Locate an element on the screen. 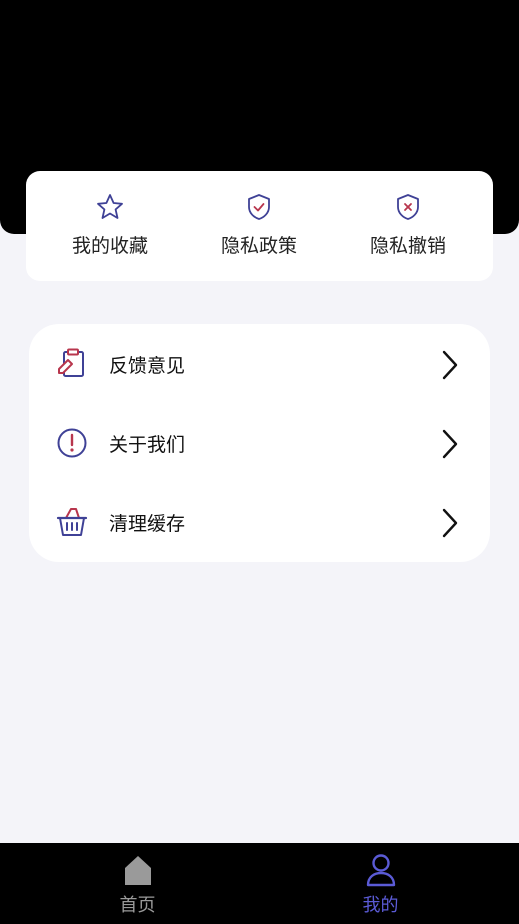 The image size is (519, 924). privacy-policy-button: 隐私政策 is located at coordinates (259, 226).